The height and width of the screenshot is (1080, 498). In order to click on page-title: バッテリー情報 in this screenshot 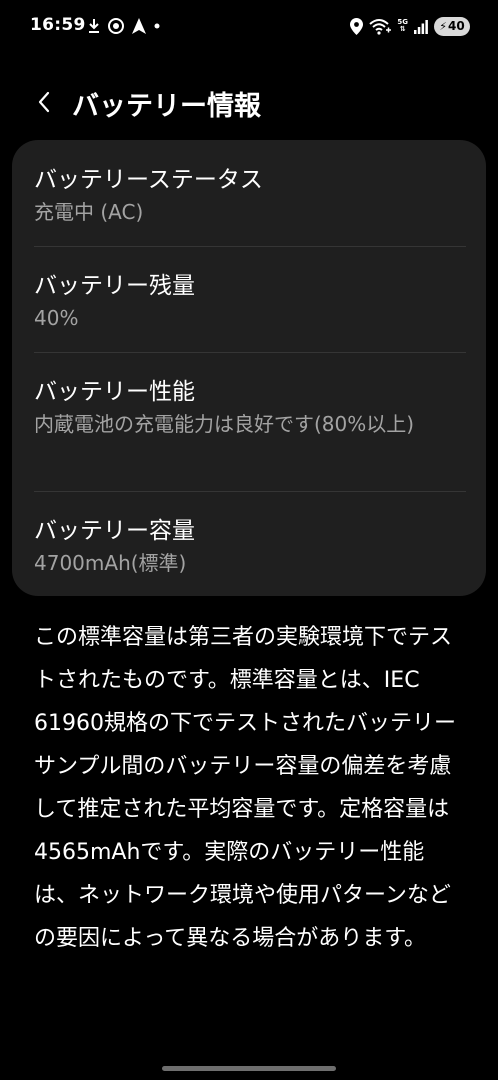, I will do `click(166, 106)`.